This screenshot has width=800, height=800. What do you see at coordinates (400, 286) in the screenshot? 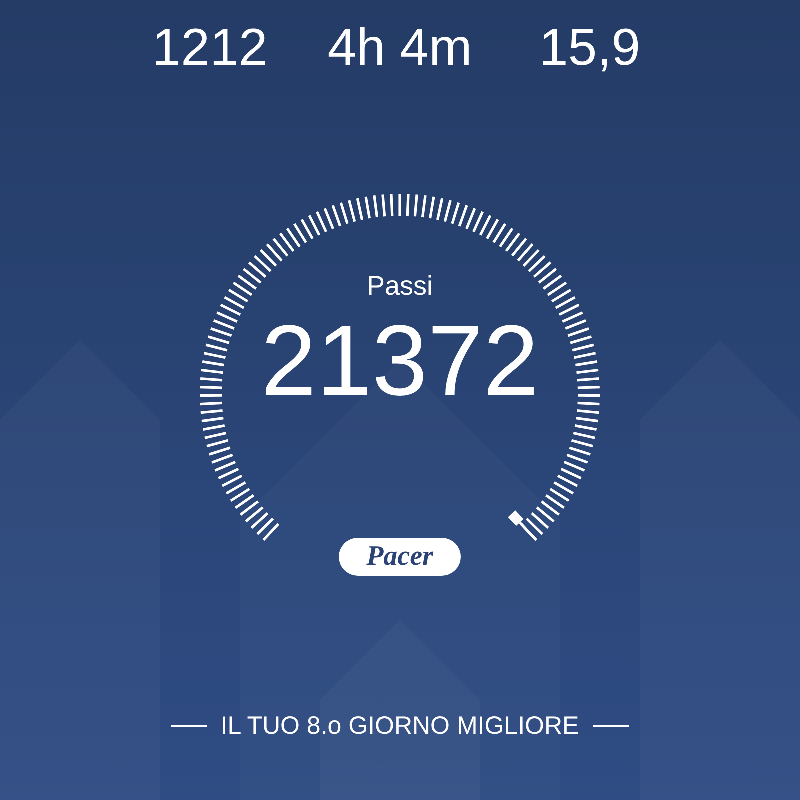
I see `gauge-label: Passi` at bounding box center [400, 286].